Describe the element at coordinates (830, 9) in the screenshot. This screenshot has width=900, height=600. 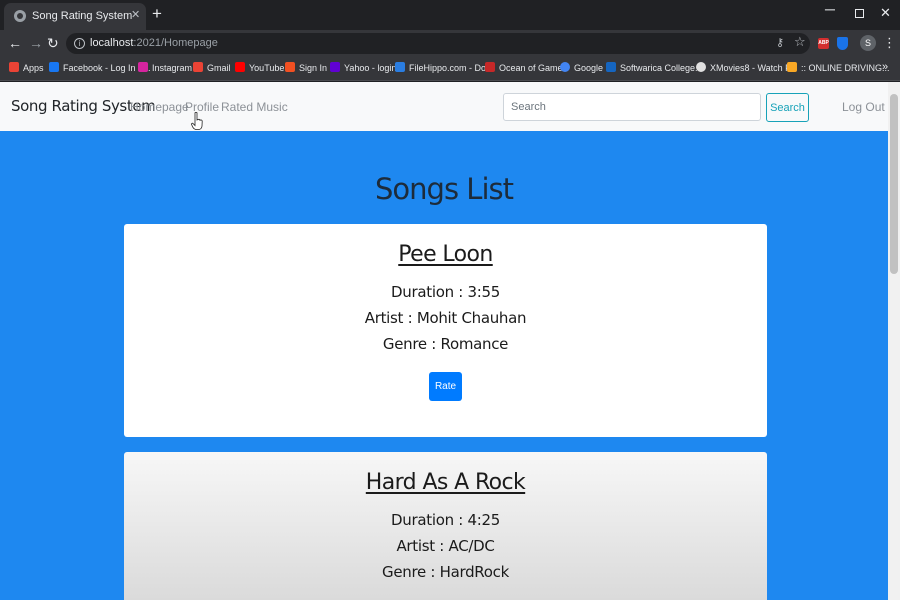
I see `window-minimize-icon: ─` at that location.